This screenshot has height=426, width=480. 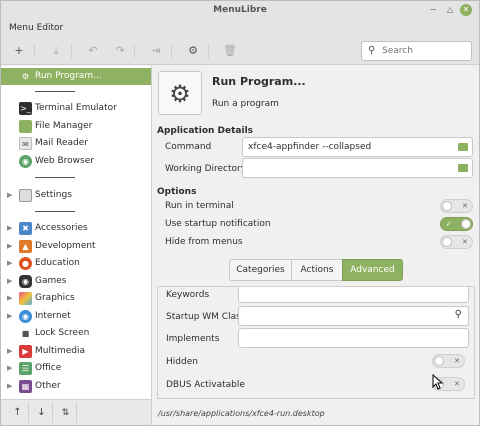 What do you see at coordinates (182, 362) in the screenshot?
I see `hidden-label: Hidden` at bounding box center [182, 362].